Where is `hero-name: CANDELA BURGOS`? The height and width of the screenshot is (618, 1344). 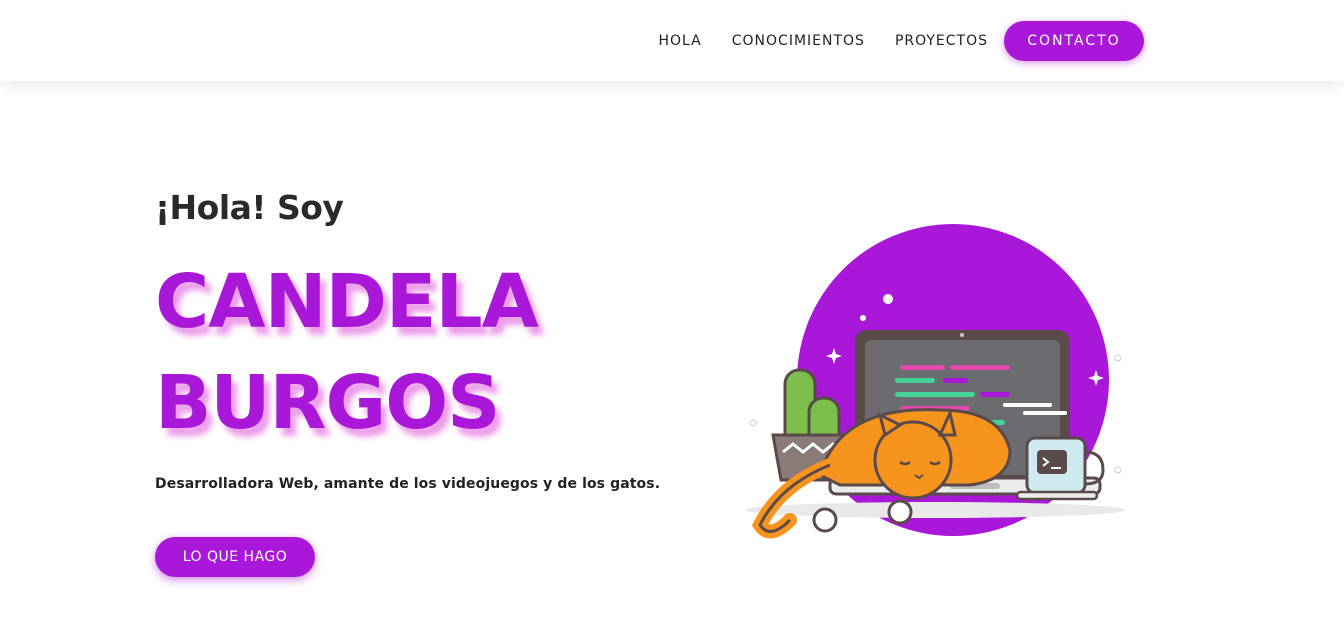 hero-name: CANDELA BURGOS is located at coordinates (415, 352).